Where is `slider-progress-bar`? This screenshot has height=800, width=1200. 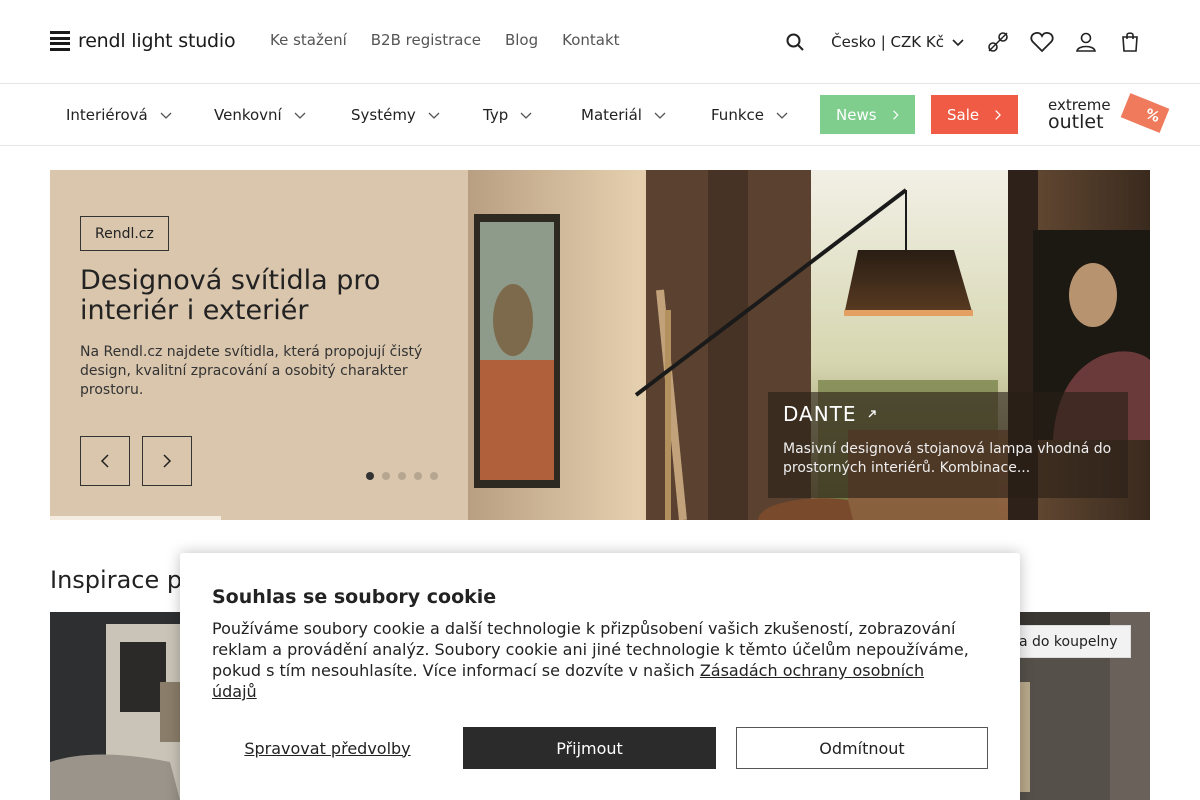 slider-progress-bar is located at coordinates (135, 518).